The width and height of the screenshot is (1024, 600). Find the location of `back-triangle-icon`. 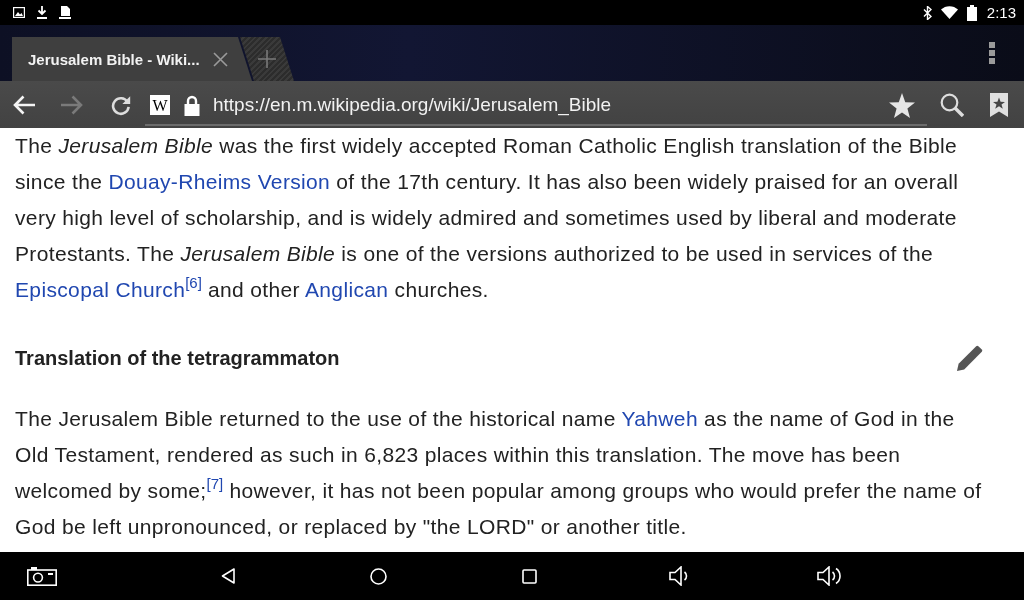

back-triangle-icon is located at coordinates (228, 576).